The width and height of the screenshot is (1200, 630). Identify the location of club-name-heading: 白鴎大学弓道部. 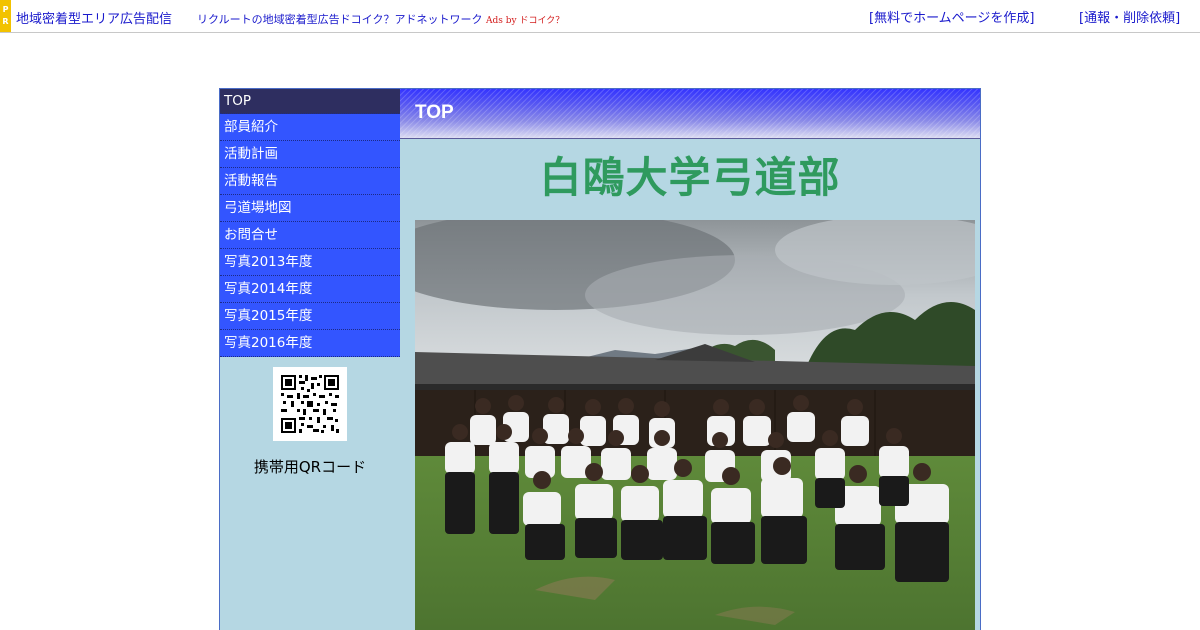
(690, 177).